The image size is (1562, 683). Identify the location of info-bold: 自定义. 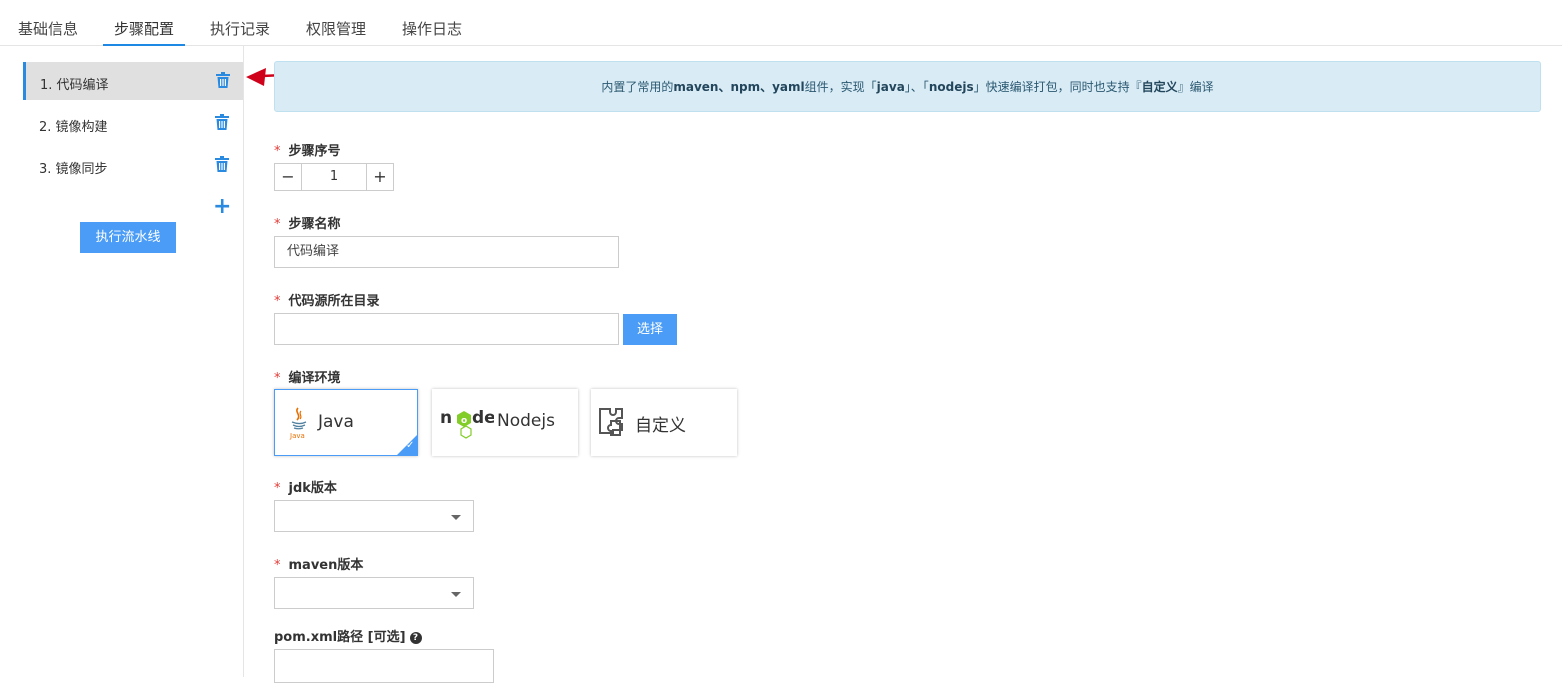
(1159, 87).